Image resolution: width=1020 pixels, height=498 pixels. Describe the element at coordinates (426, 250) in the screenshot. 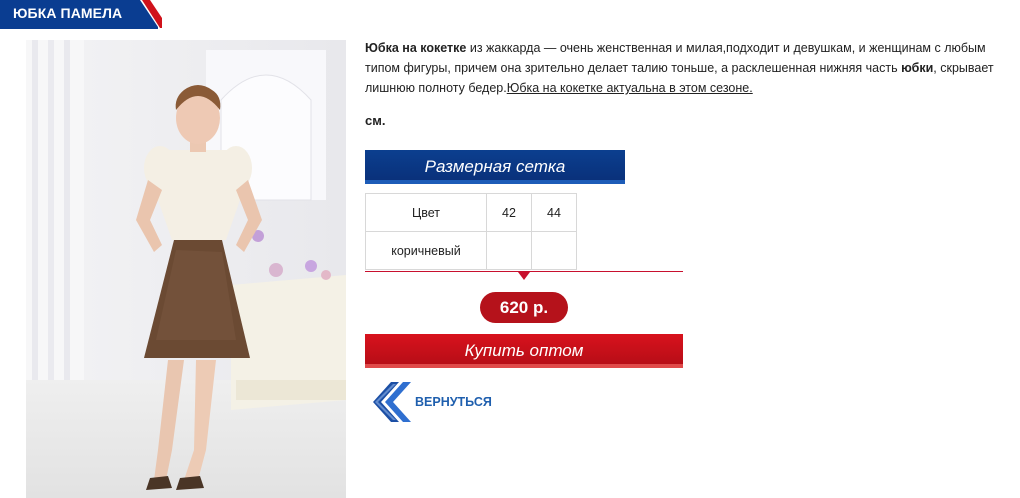

I see `size-table-color-cell: коричневый` at that location.